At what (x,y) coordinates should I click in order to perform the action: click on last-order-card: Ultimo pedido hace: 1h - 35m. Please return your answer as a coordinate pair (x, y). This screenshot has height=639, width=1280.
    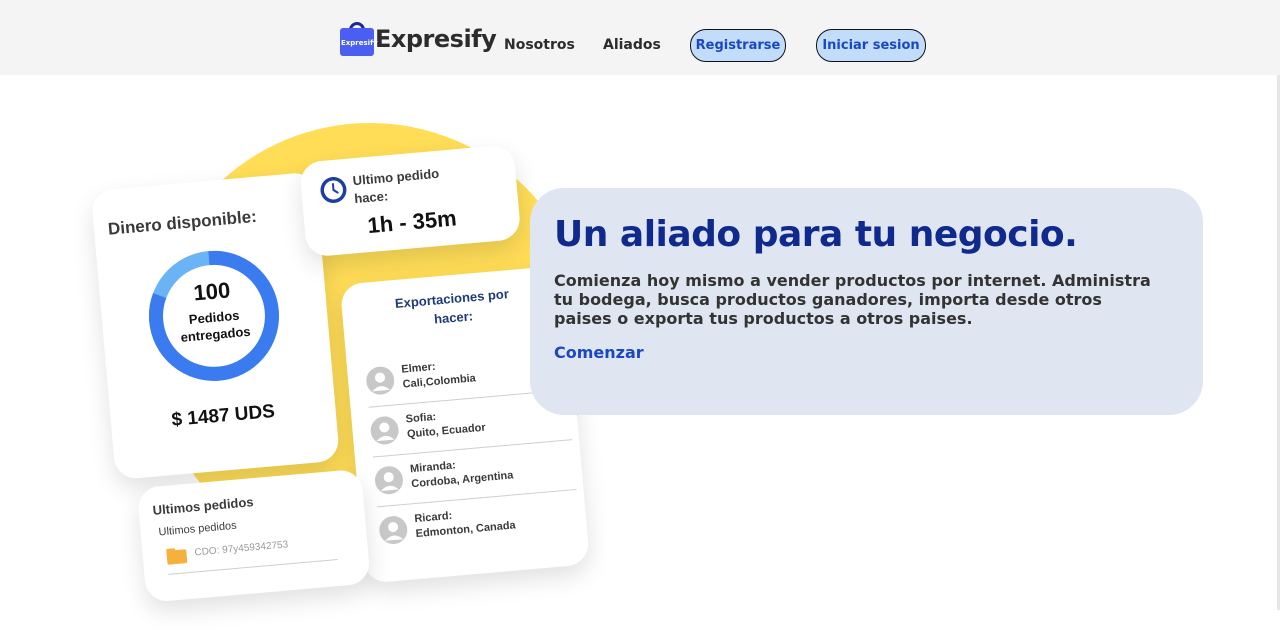
    Looking at the image, I should click on (410, 201).